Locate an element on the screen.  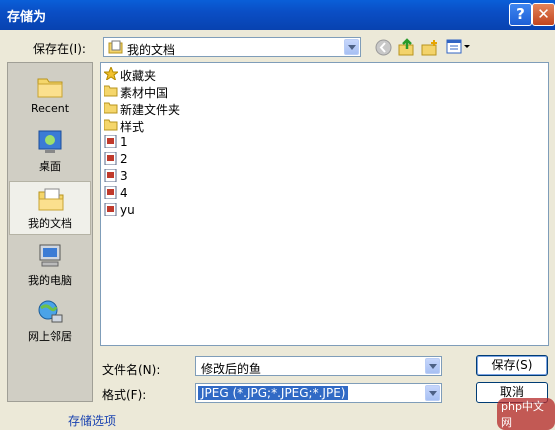
file-name: 素材中国 is located at coordinates (144, 93).